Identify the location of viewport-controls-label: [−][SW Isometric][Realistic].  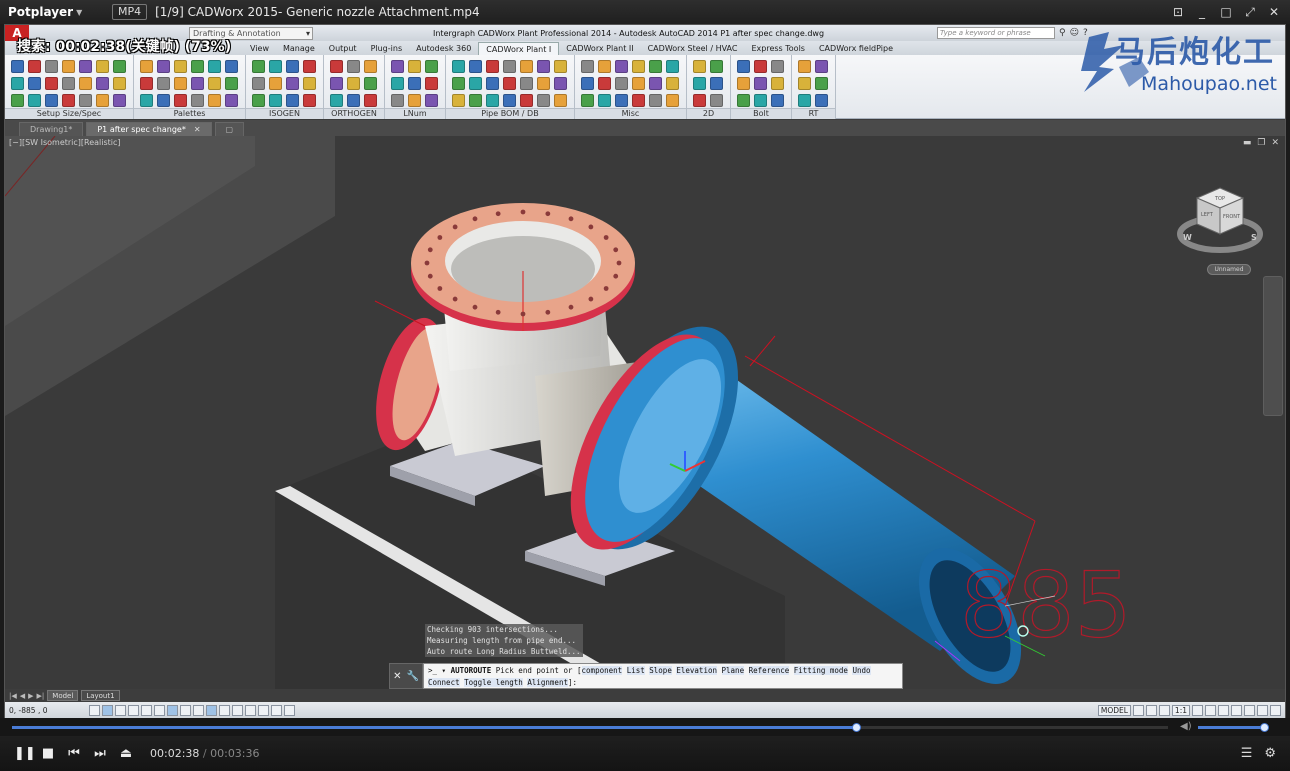
(65, 142).